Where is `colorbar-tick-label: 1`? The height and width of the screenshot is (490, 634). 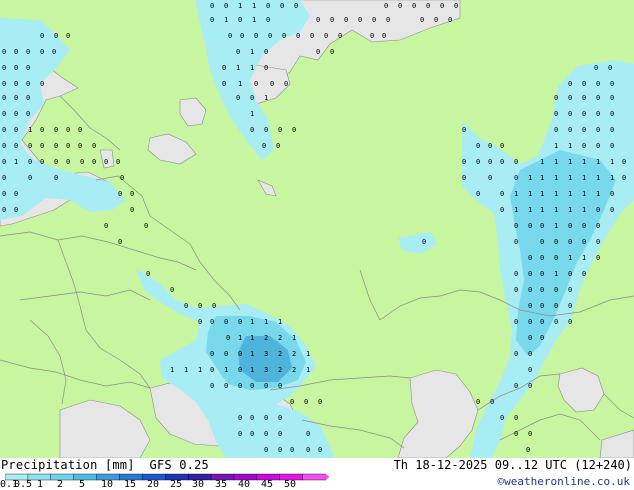
colorbar-tick-label: 1 is located at coordinates (40, 484).